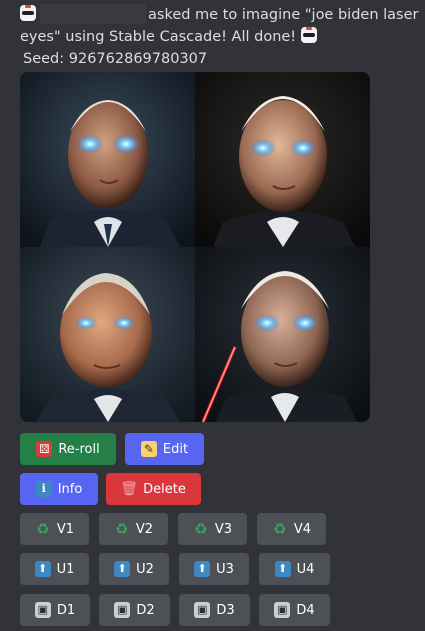 The width and height of the screenshot is (425, 631). I want to click on info-button: i Info, so click(59, 489).